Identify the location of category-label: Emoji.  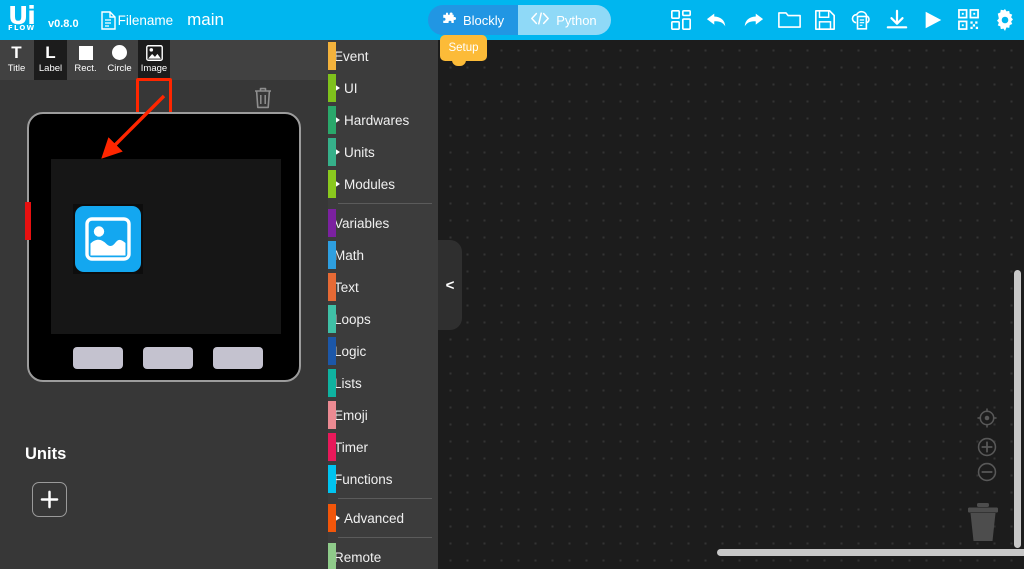
(351, 415).